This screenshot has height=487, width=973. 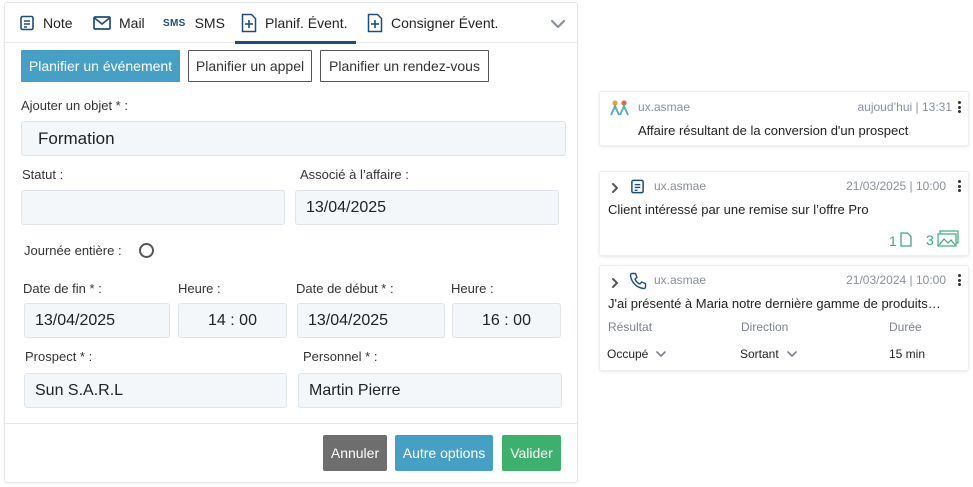 I want to click on object-label: Ajouter un objet * :, so click(x=74, y=105).